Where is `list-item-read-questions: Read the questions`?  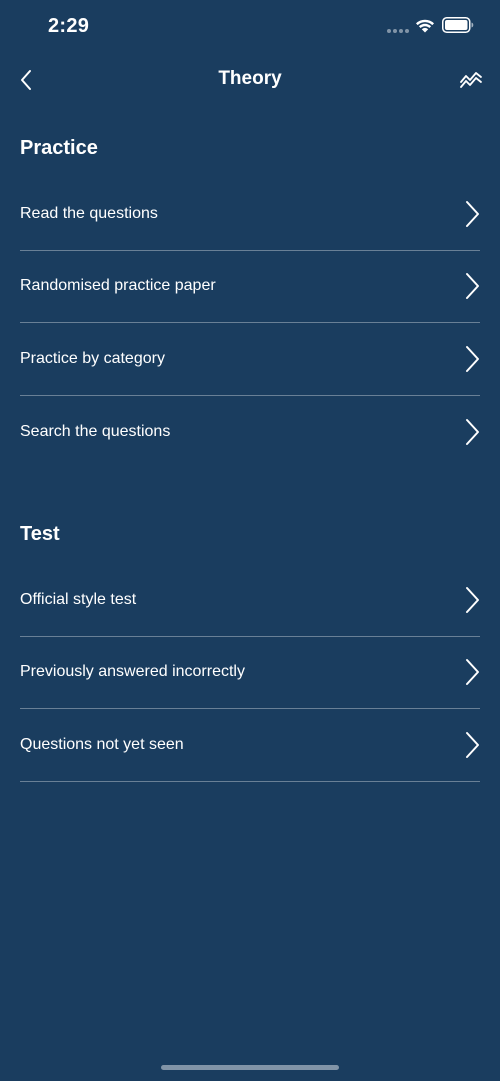 list-item-read-questions: Read the questions is located at coordinates (250, 214).